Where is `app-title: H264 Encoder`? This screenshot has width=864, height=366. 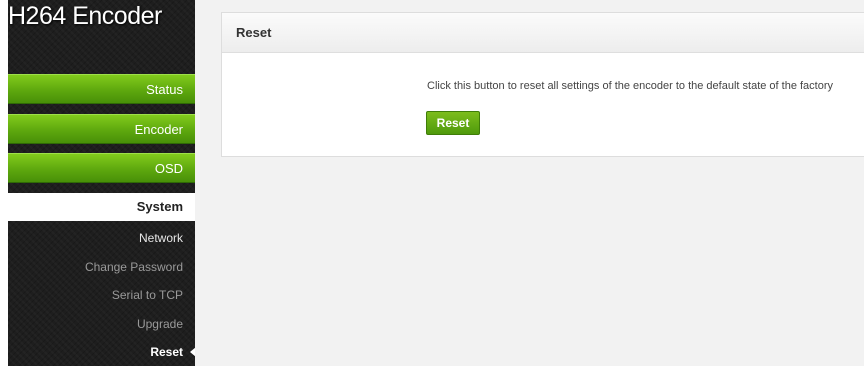
app-title: H264 Encoder is located at coordinates (85, 16).